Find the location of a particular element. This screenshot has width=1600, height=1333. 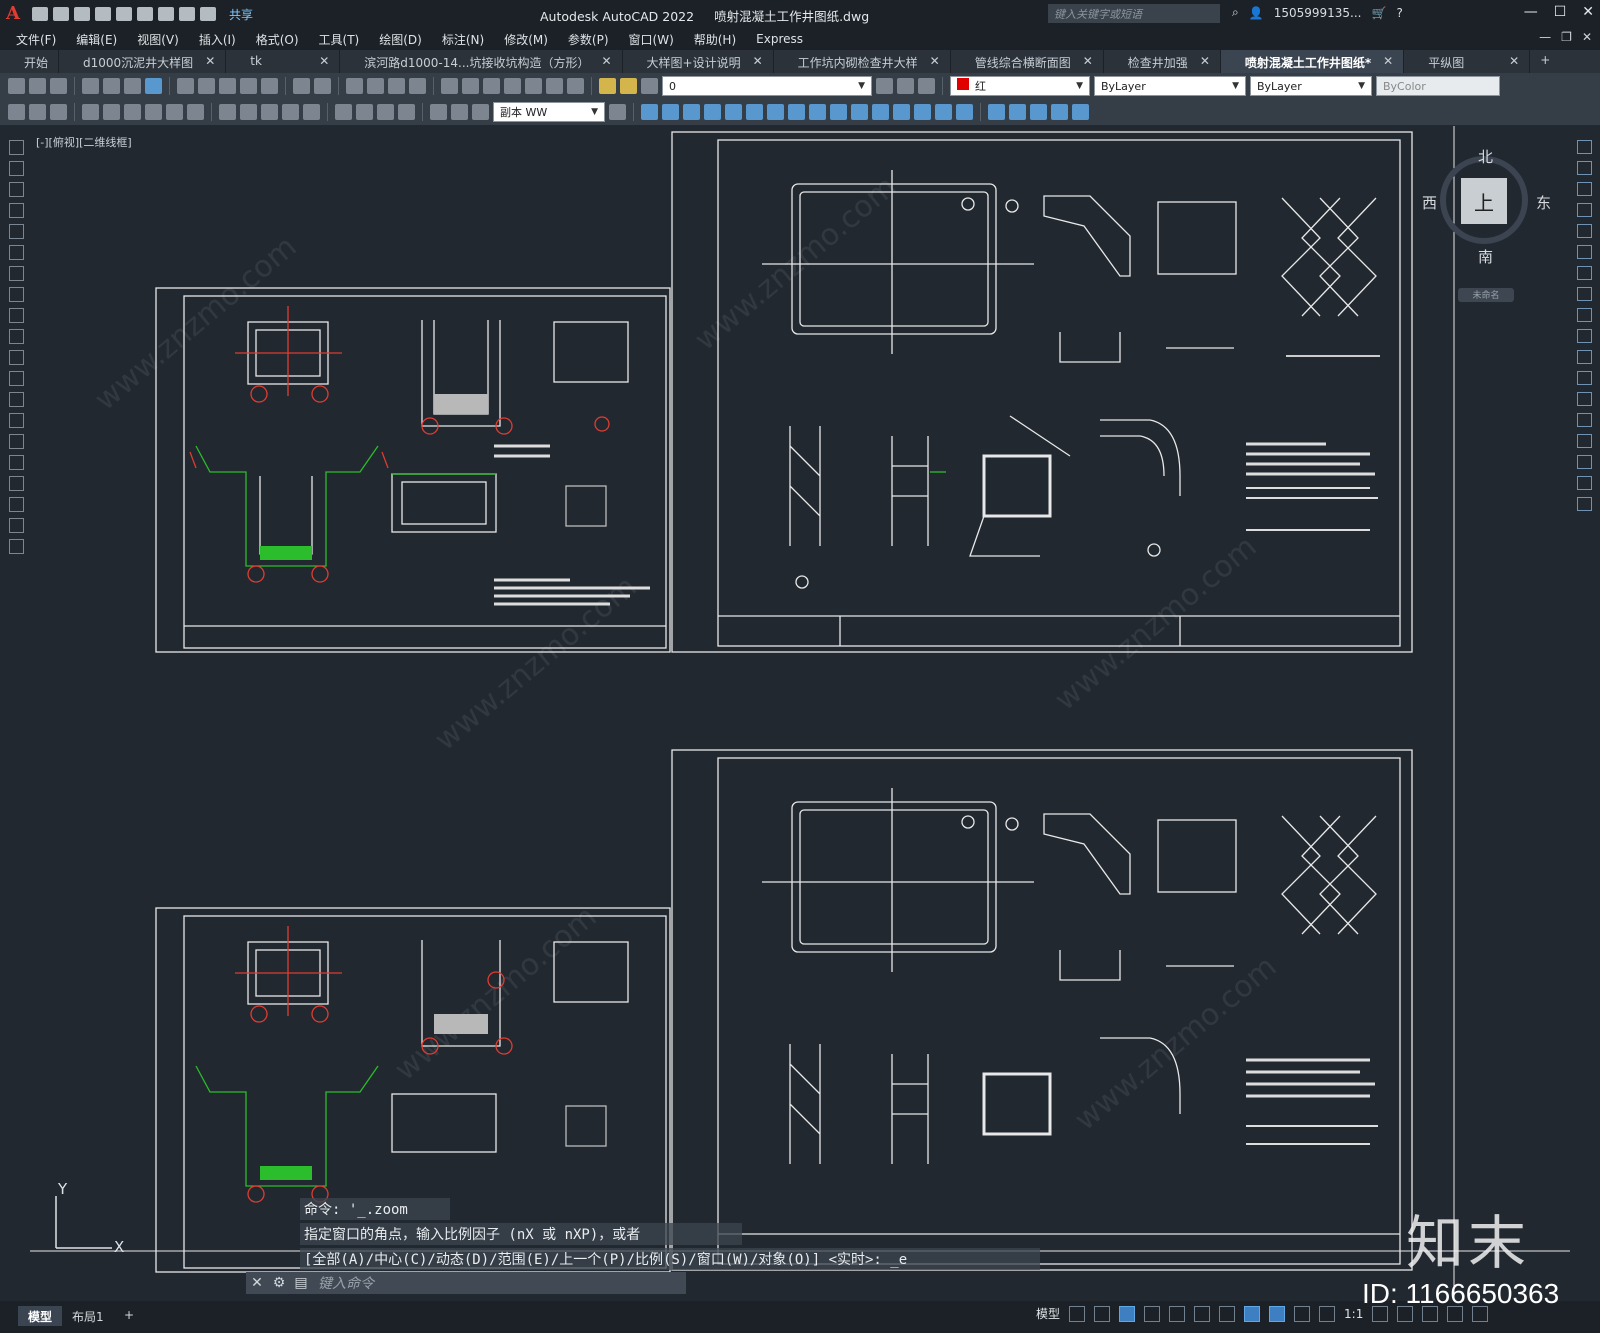

dim-space-icon is located at coordinates (290, 112).